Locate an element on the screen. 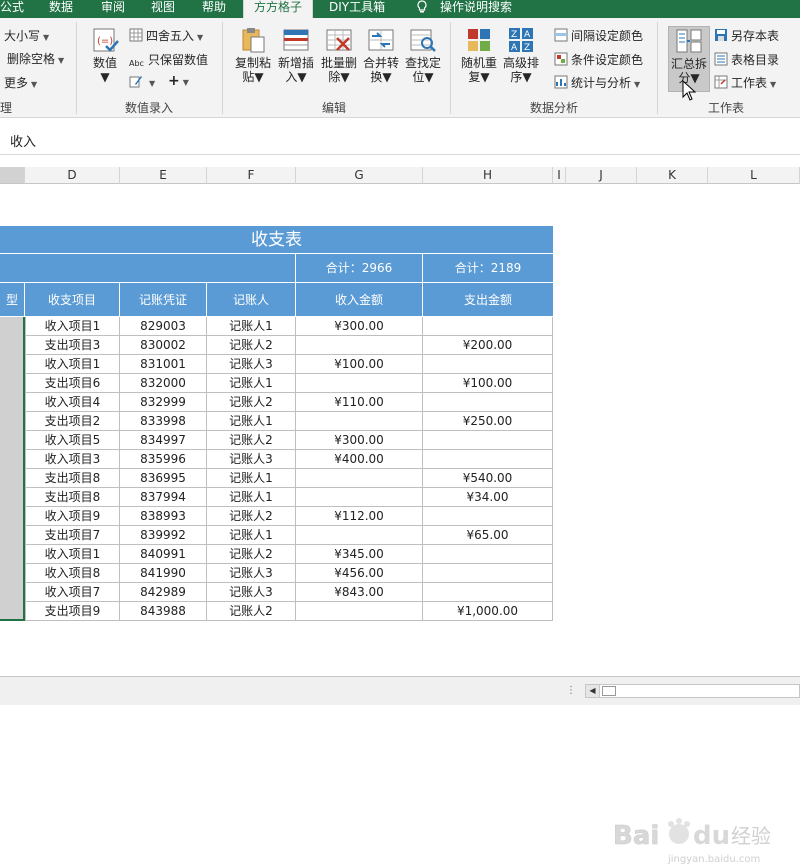 Image resolution: width=800 pixels, height=866 pixels. tab-data: 数据 is located at coordinates (61, 9).